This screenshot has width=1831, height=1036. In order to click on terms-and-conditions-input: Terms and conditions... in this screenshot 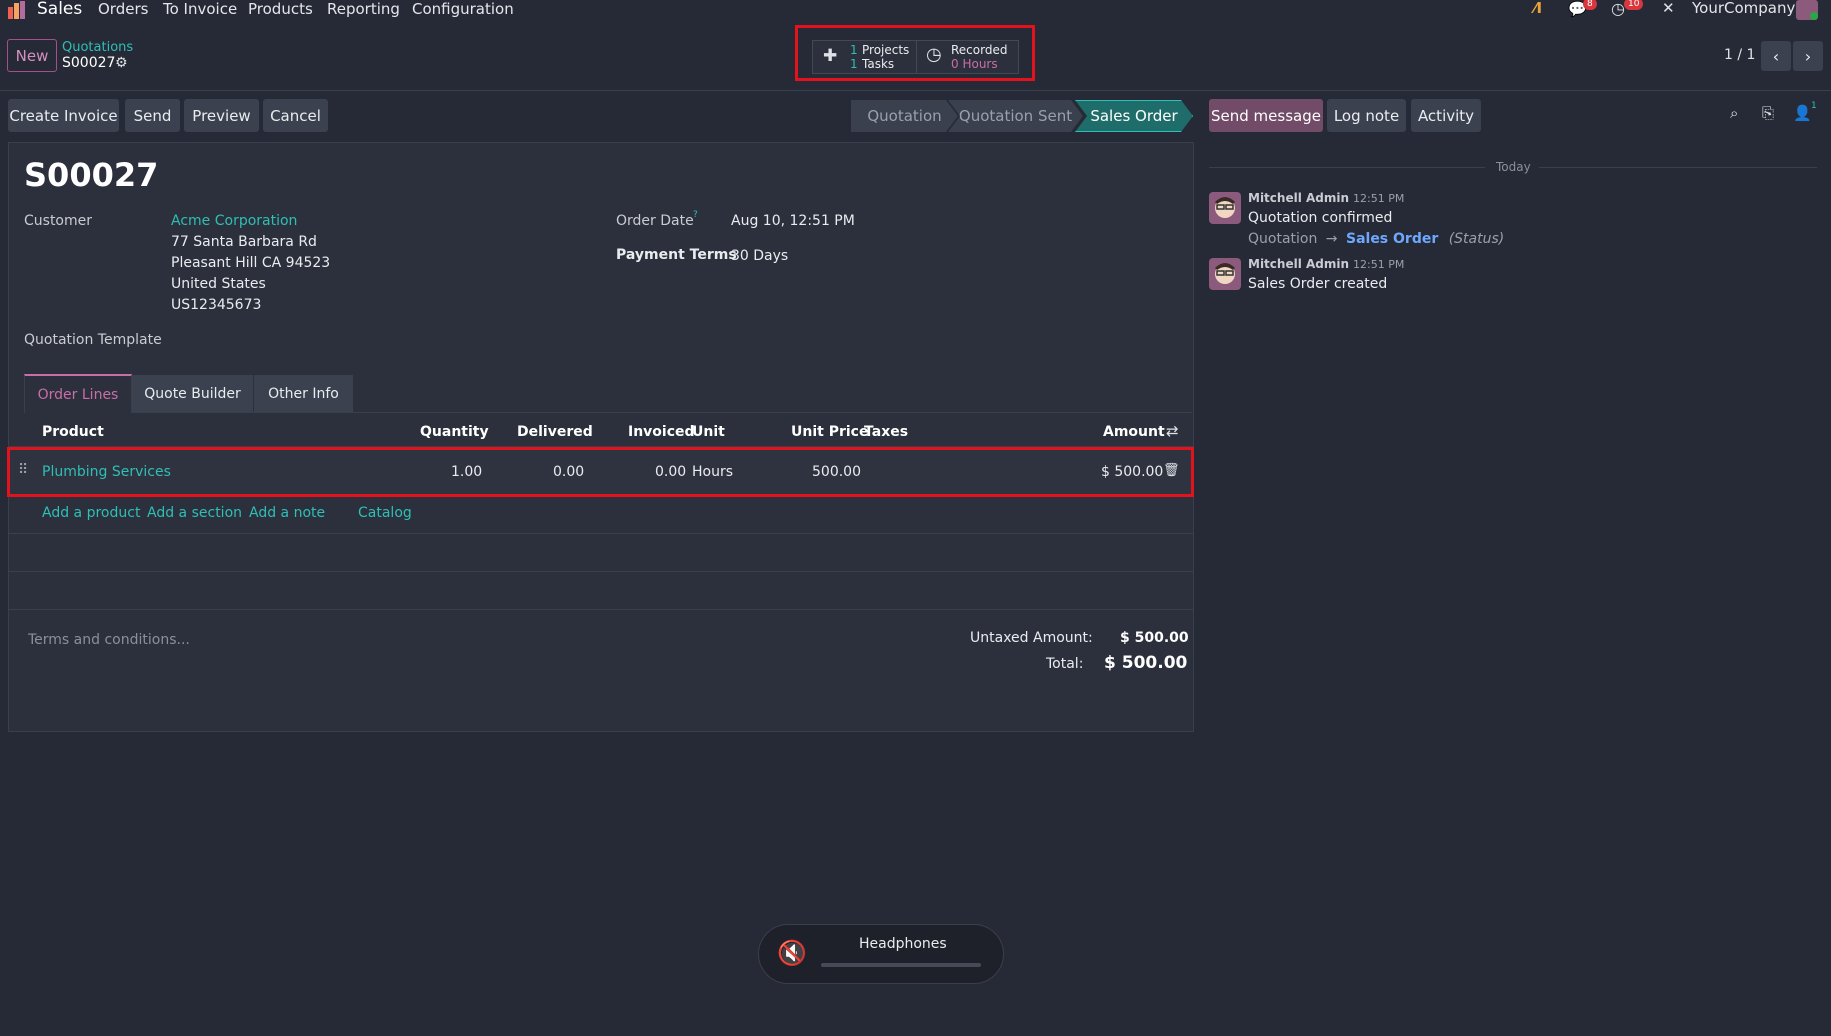, I will do `click(109, 640)`.